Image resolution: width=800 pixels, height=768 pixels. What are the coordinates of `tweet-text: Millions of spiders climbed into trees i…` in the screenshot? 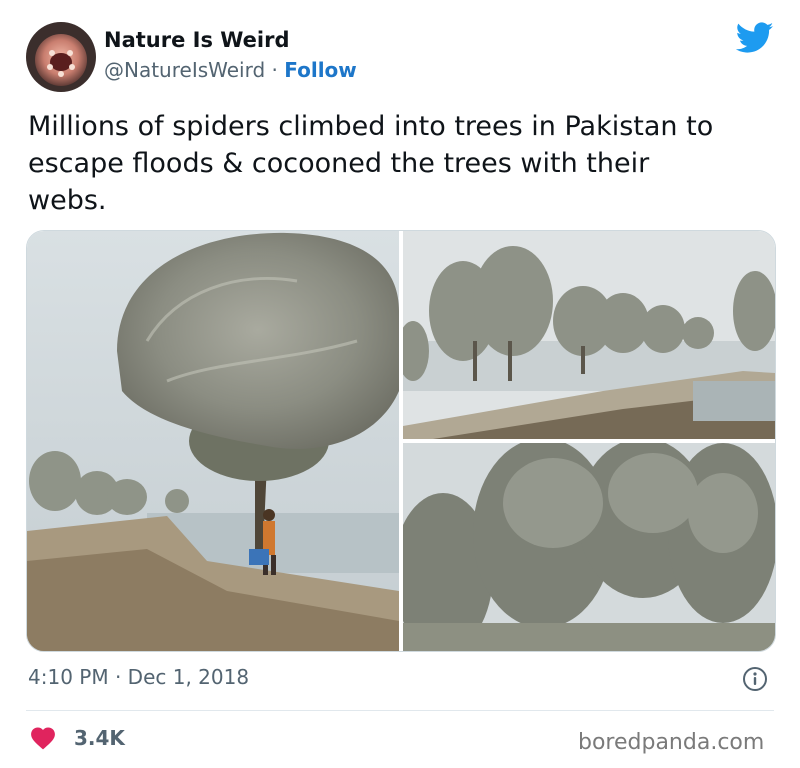 It's located at (371, 163).